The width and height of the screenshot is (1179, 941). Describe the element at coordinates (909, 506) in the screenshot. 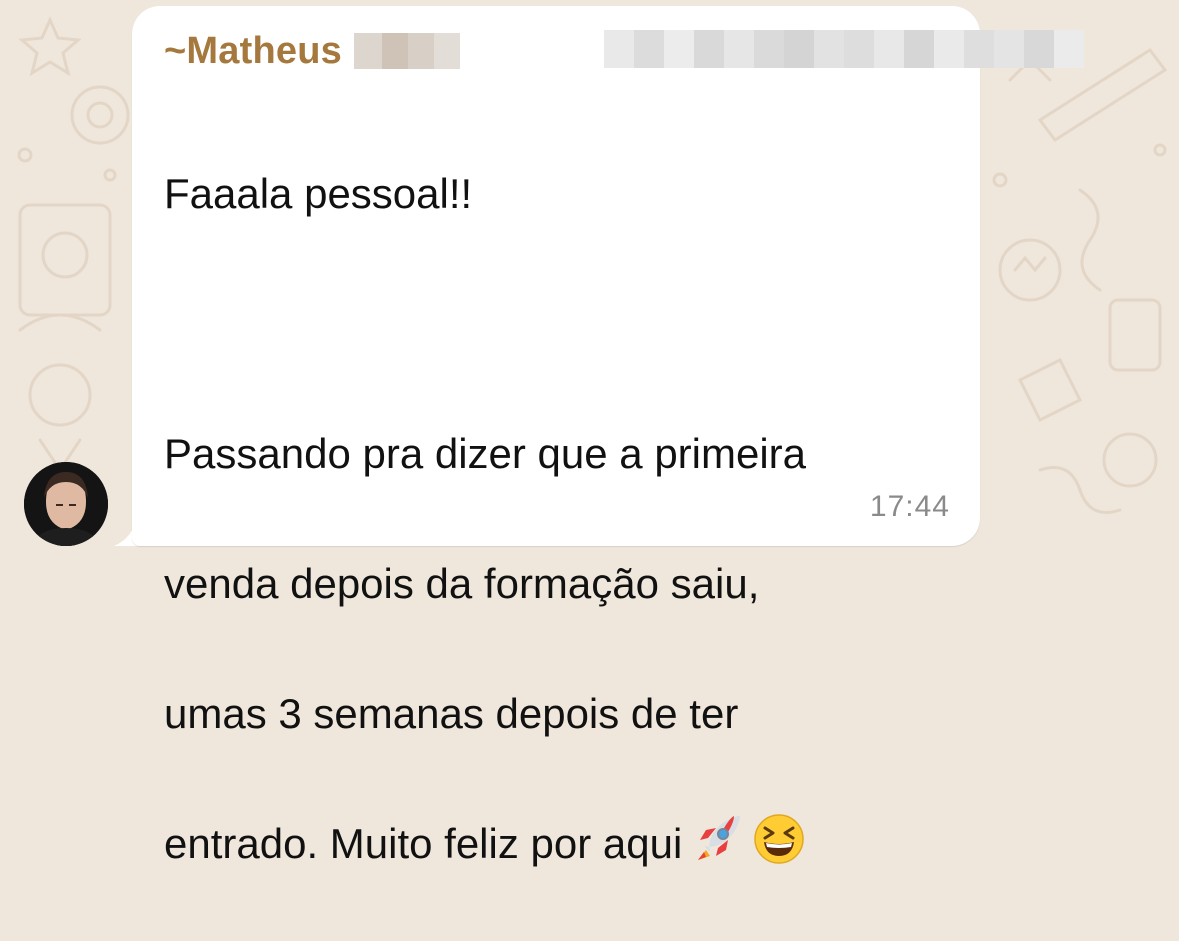

I see `message-timestamp: 17:44` at that location.